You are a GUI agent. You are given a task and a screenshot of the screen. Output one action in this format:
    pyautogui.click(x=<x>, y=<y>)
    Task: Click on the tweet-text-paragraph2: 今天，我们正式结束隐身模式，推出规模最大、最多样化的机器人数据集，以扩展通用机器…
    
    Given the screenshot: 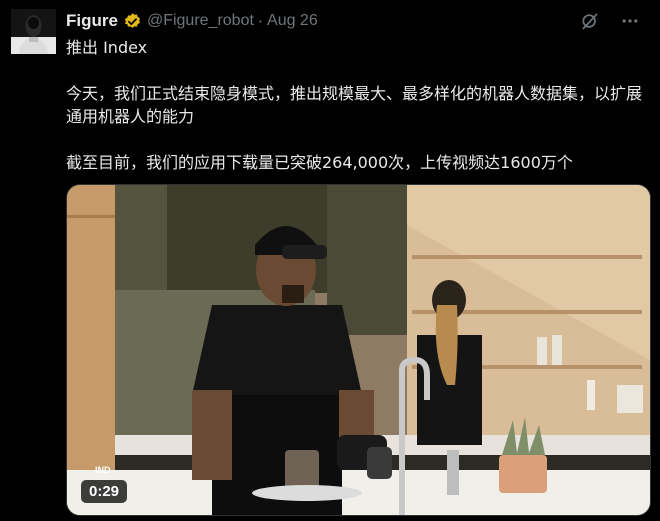 What is the action you would take?
    pyautogui.click(x=354, y=105)
    